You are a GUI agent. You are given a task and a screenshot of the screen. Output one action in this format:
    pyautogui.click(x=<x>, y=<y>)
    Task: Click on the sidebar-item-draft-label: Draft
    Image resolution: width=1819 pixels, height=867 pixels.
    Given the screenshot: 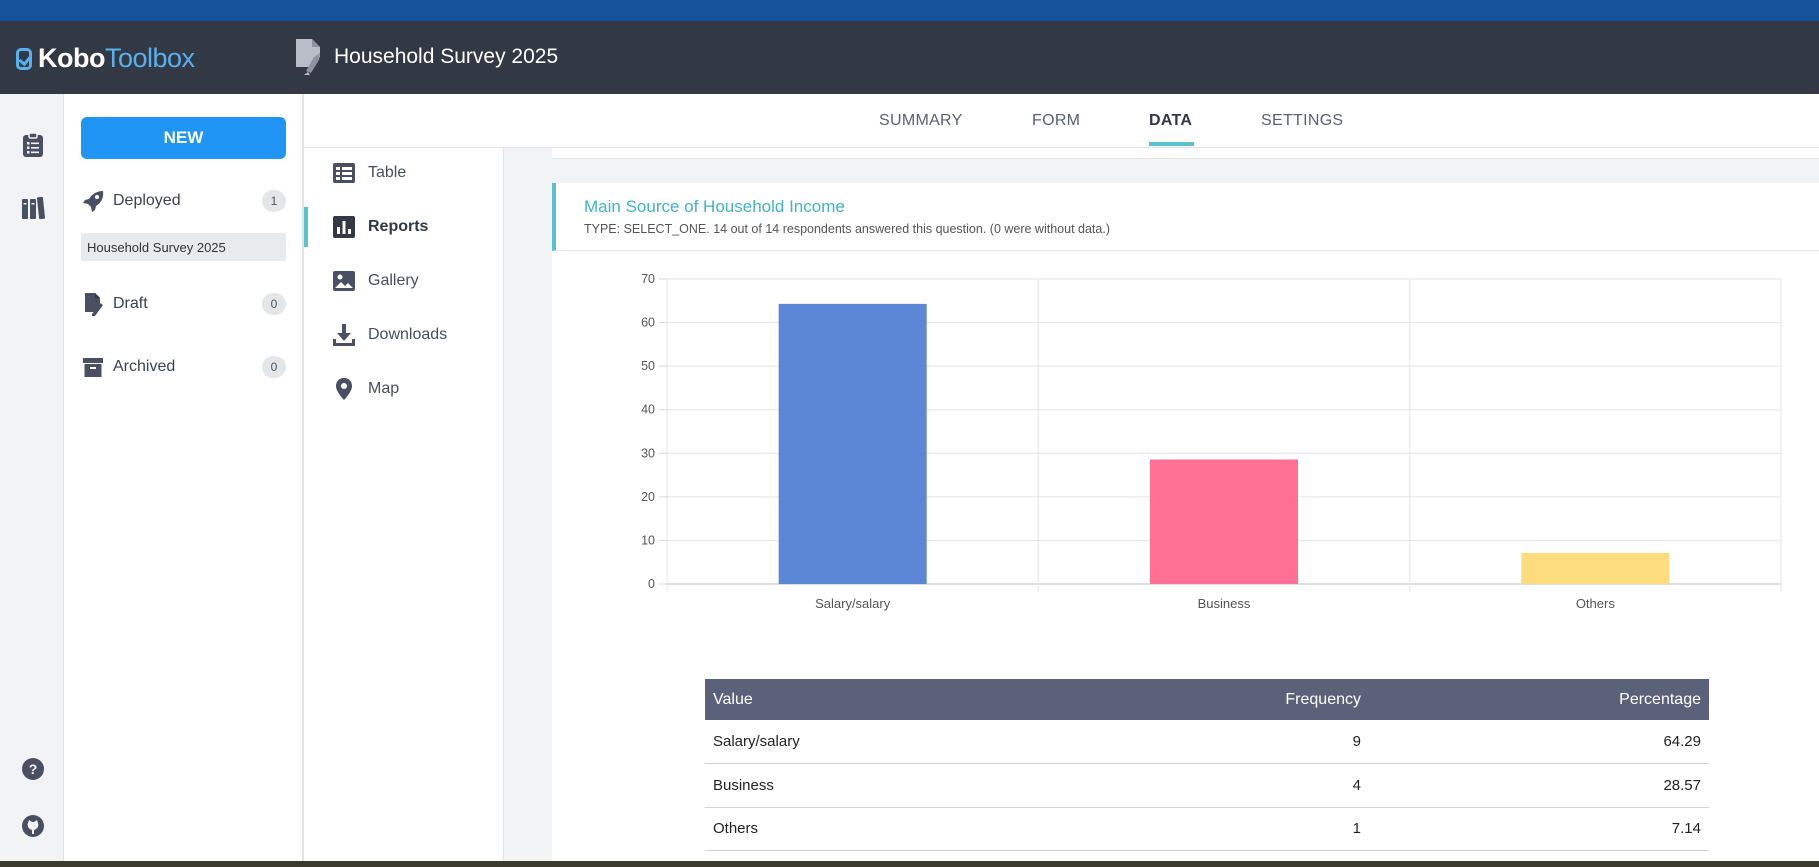 What is the action you would take?
    pyautogui.click(x=130, y=303)
    